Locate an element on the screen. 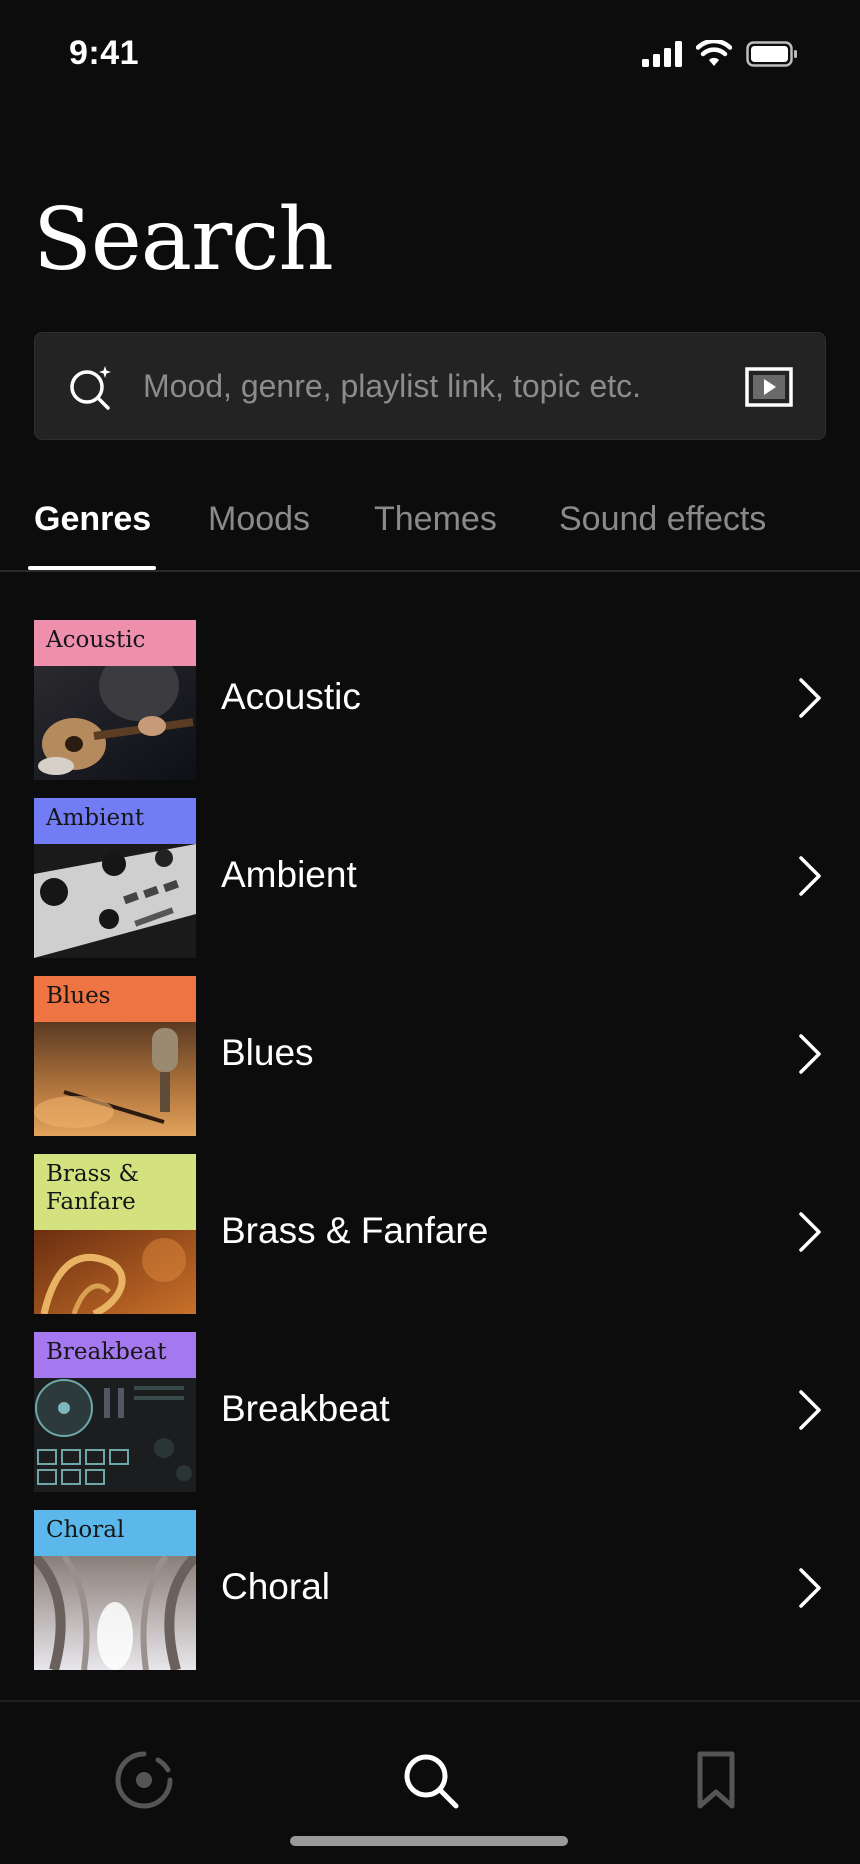 This screenshot has width=860, height=1864. radio-icon is located at coordinates (144, 1780).